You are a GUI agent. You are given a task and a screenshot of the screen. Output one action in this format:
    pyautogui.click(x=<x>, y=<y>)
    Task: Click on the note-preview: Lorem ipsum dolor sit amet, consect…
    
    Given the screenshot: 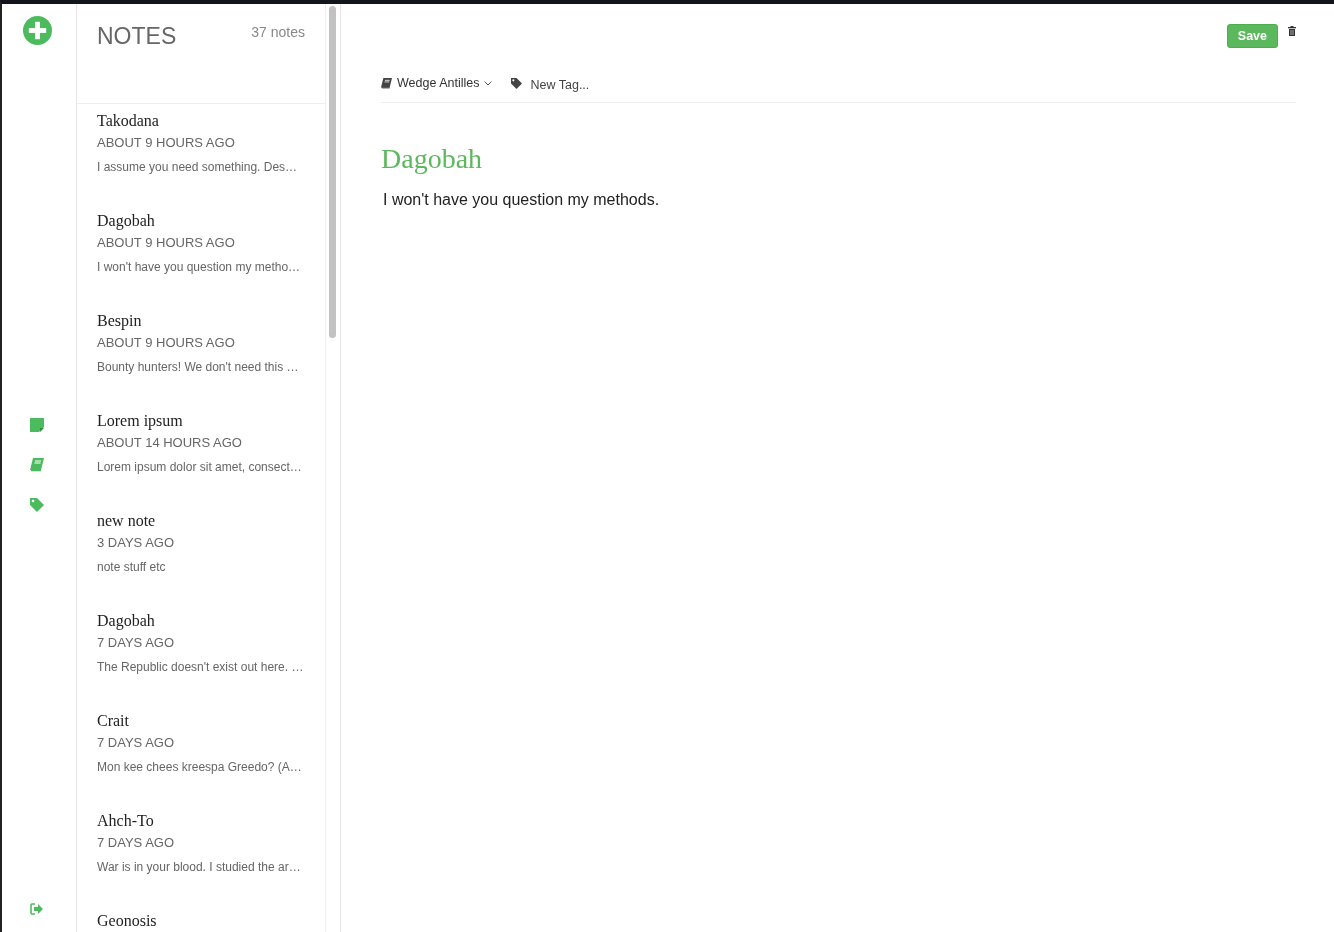 What is the action you would take?
    pyautogui.click(x=199, y=467)
    